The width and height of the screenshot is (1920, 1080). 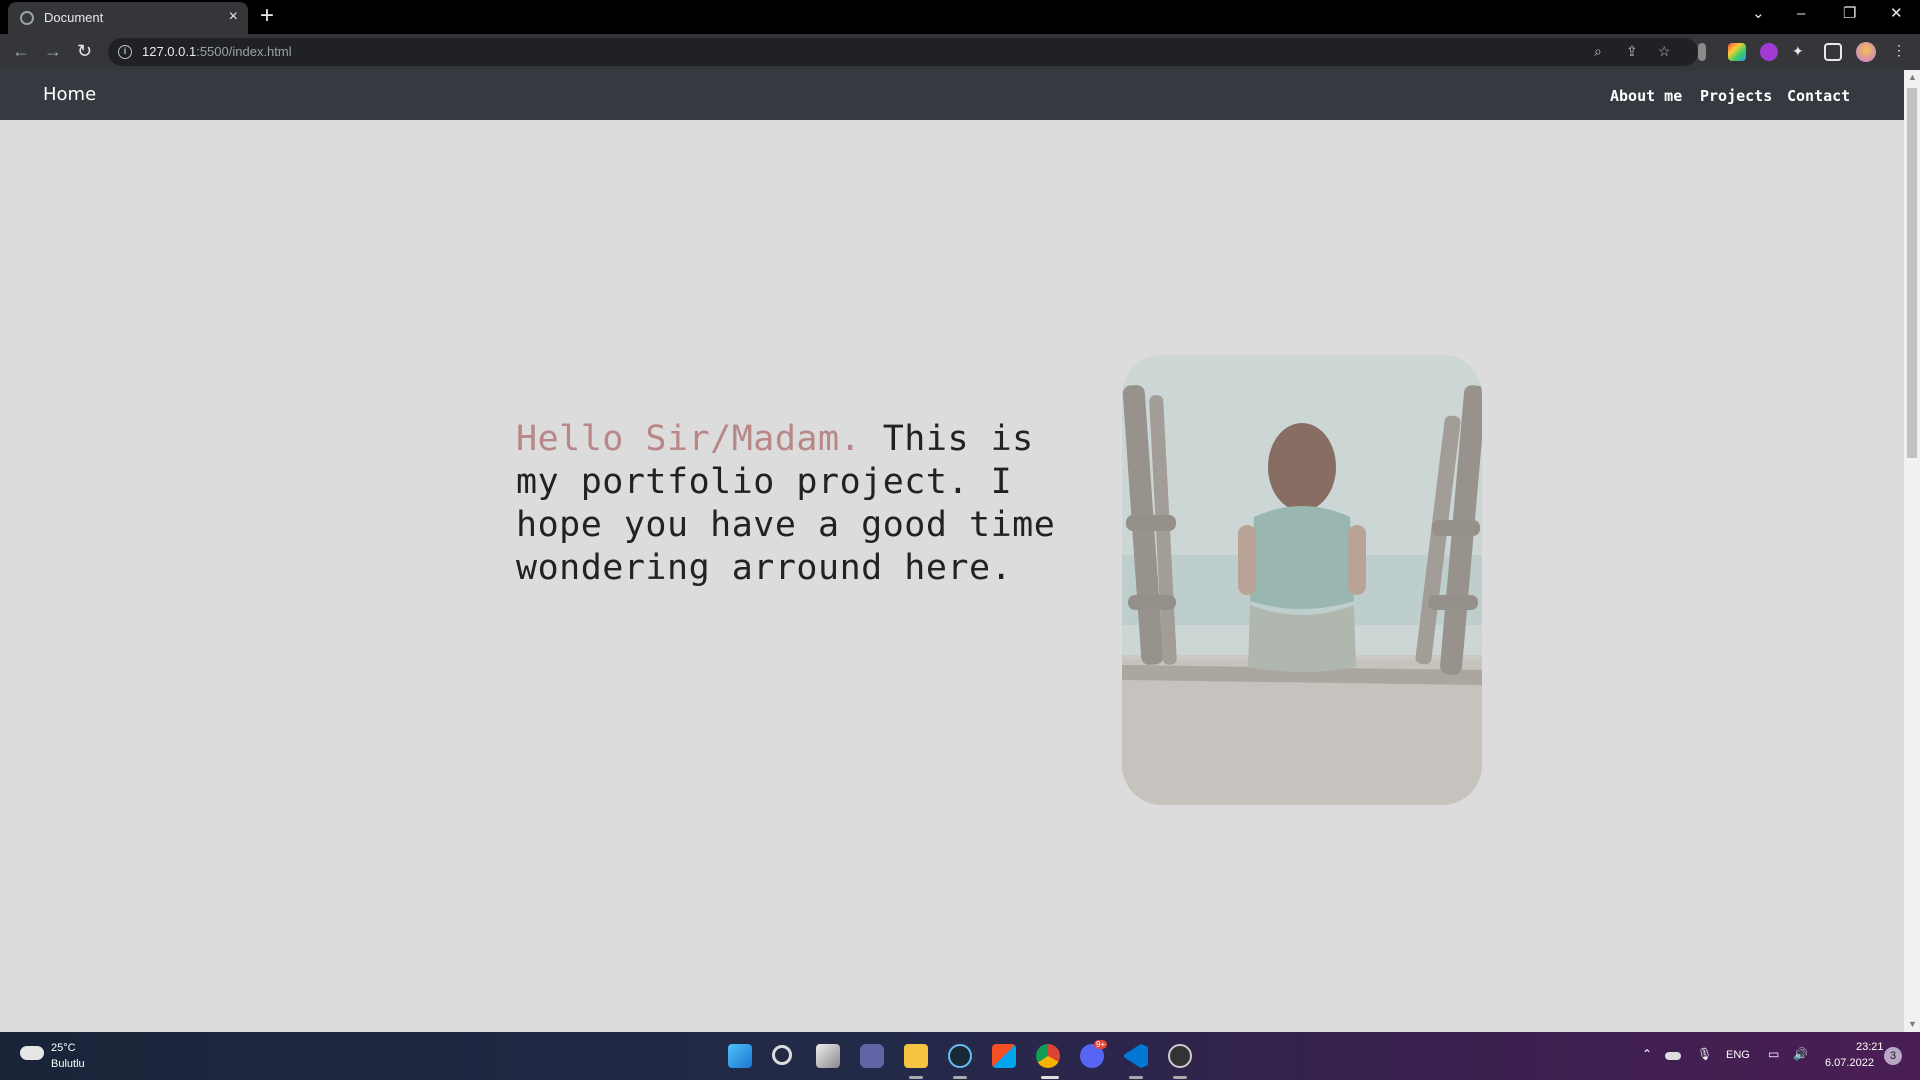 What do you see at coordinates (1800, 1054) in the screenshot?
I see `volume-icon: 🔊` at bounding box center [1800, 1054].